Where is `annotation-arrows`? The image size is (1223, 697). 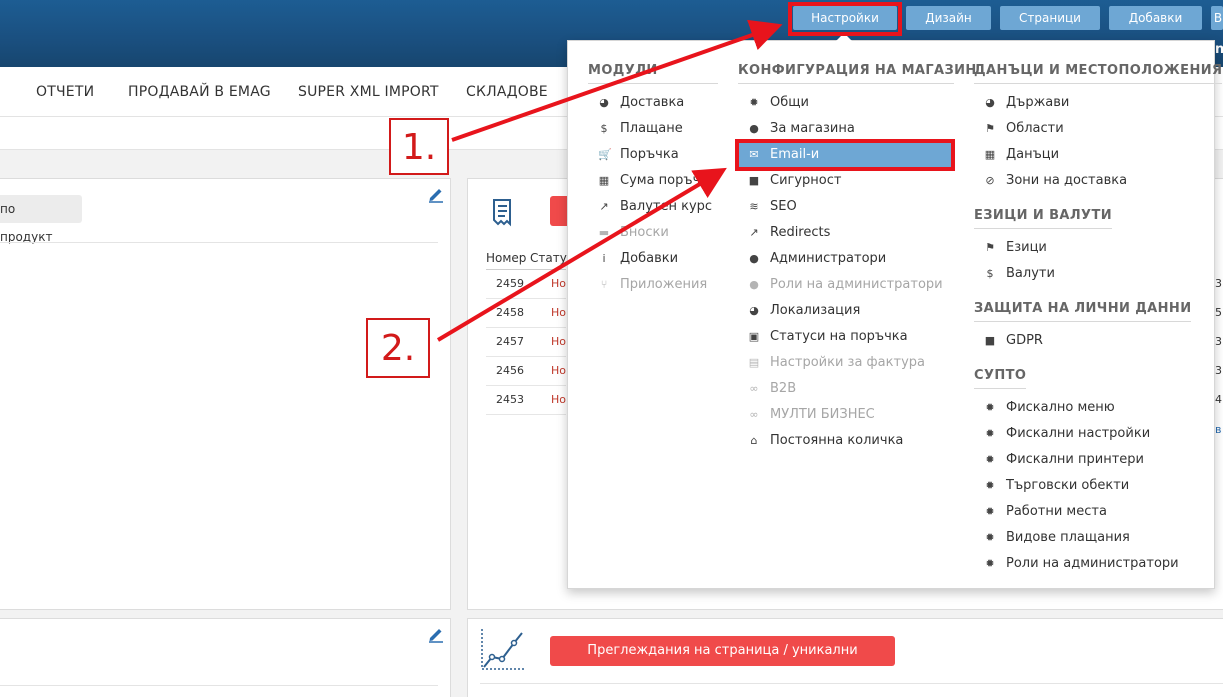
annotation-arrows is located at coordinates (609, 180).